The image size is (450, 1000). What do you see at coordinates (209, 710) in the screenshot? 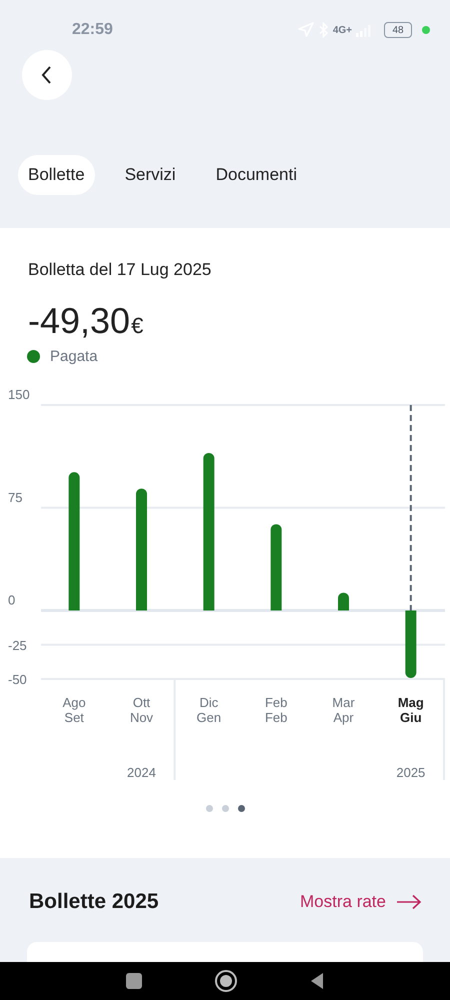
I see `axis-category-label: Dic Gen` at bounding box center [209, 710].